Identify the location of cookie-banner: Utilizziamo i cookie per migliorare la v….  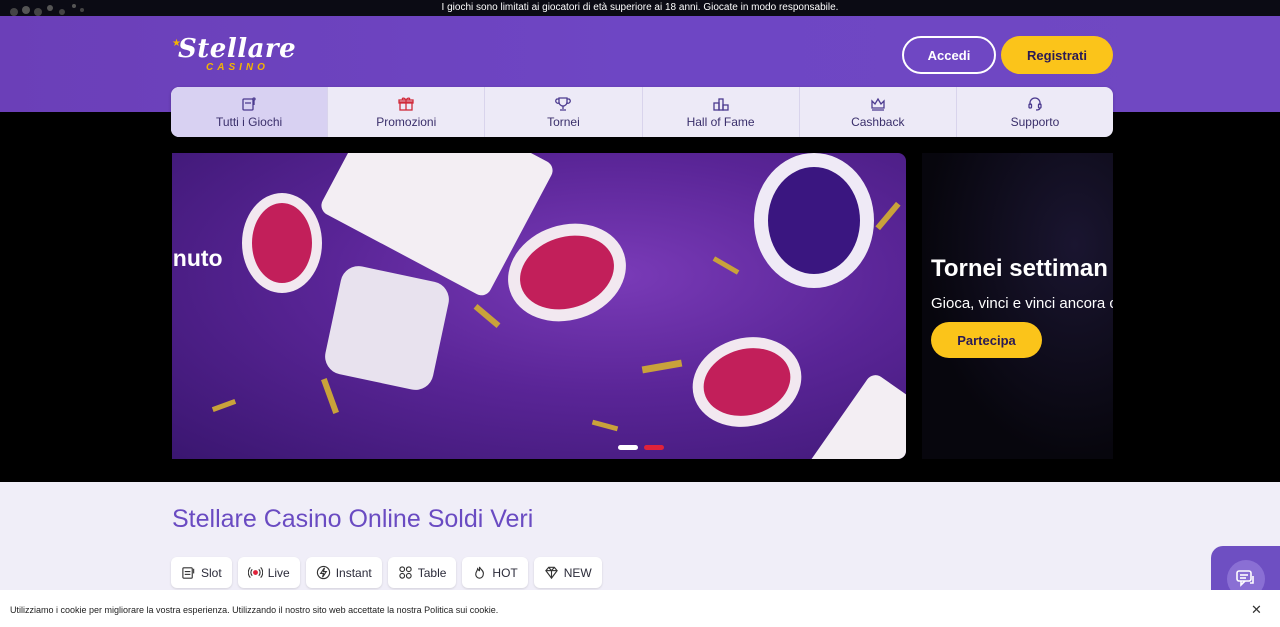
(640, 608).